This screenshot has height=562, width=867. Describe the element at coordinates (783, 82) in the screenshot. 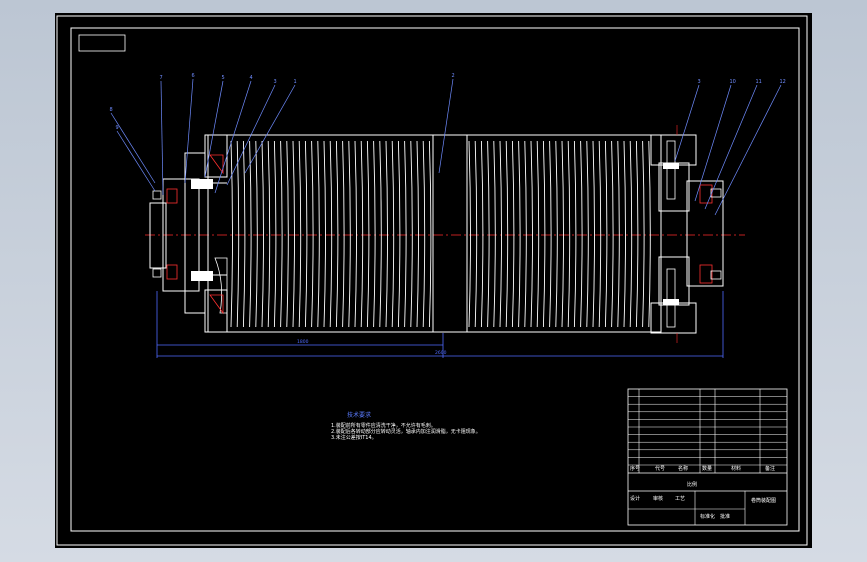

I see `leader-label-right-3: 12` at that location.